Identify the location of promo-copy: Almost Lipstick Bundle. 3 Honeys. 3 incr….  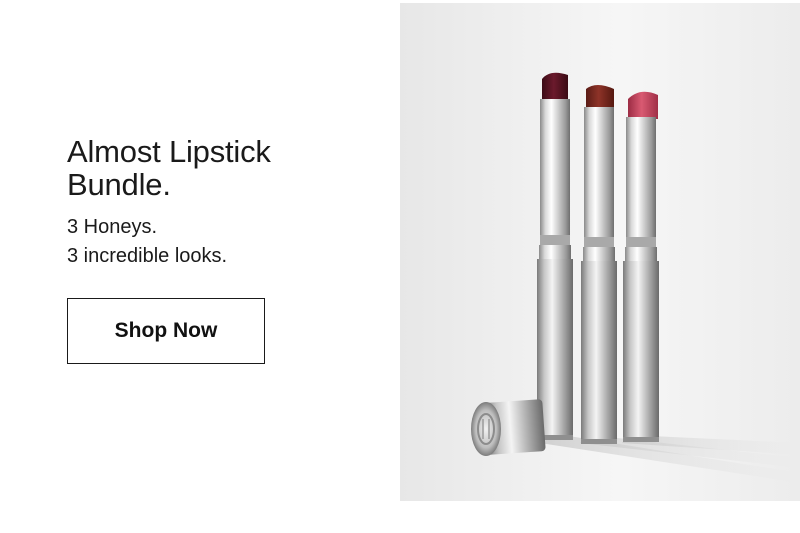
(217, 203).